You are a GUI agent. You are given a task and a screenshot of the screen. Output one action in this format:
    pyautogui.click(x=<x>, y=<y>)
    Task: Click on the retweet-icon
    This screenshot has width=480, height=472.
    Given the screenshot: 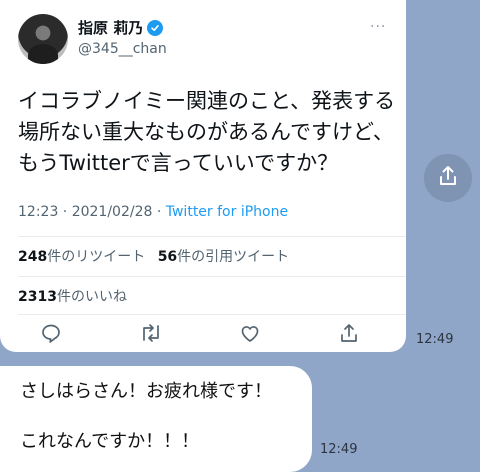 What is the action you would take?
    pyautogui.click(x=151, y=333)
    